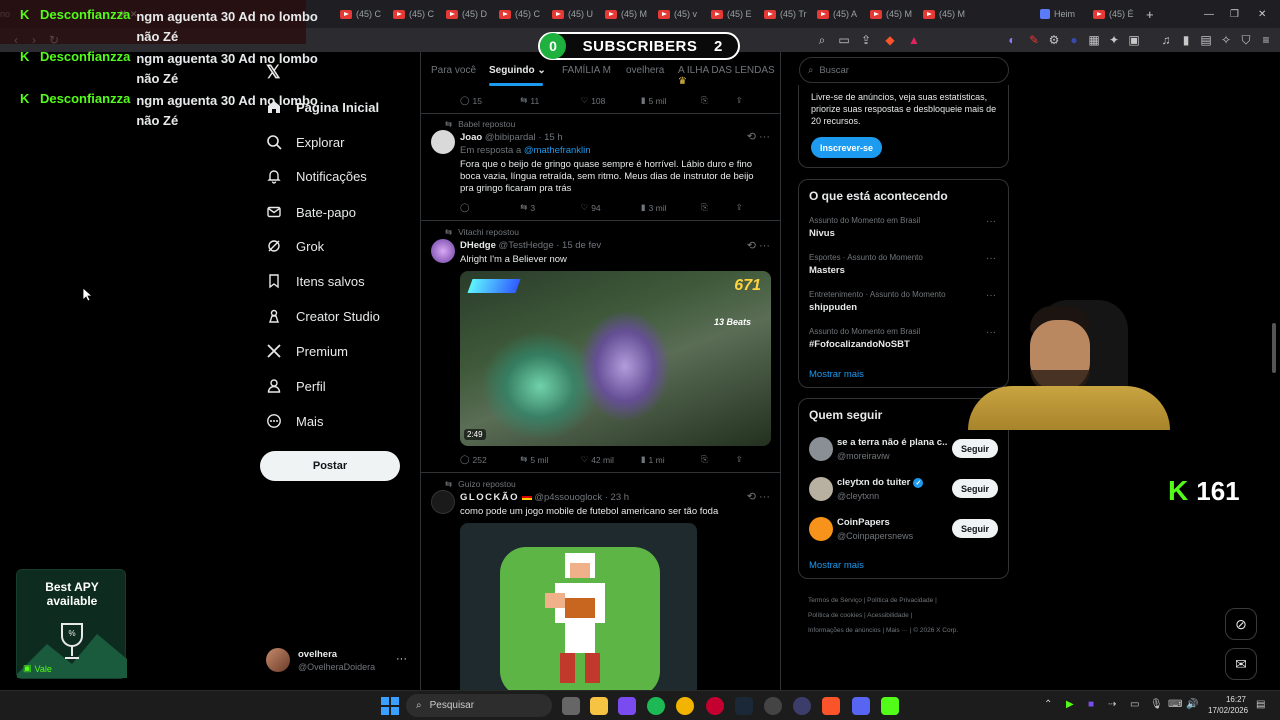 This screenshot has height=720, width=1280. Describe the element at coordinates (490, 459) in the screenshot. I see `reply-button: ◯ 252` at that location.